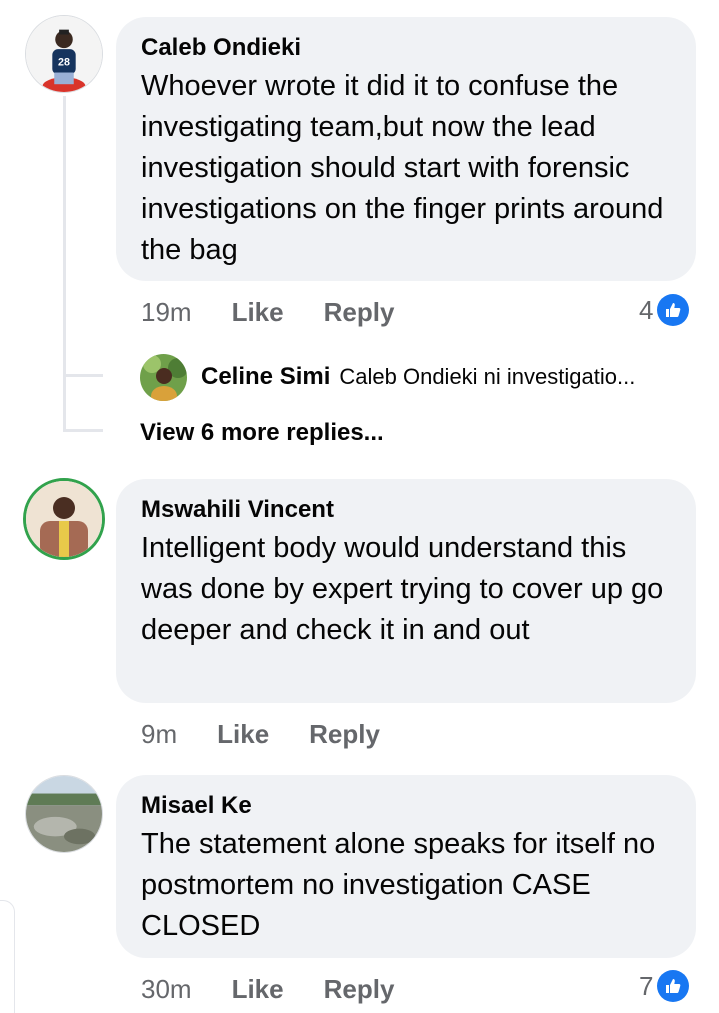 The image size is (719, 1013). Describe the element at coordinates (406, 806) in the screenshot. I see `comment-author: Misael Ke` at that location.